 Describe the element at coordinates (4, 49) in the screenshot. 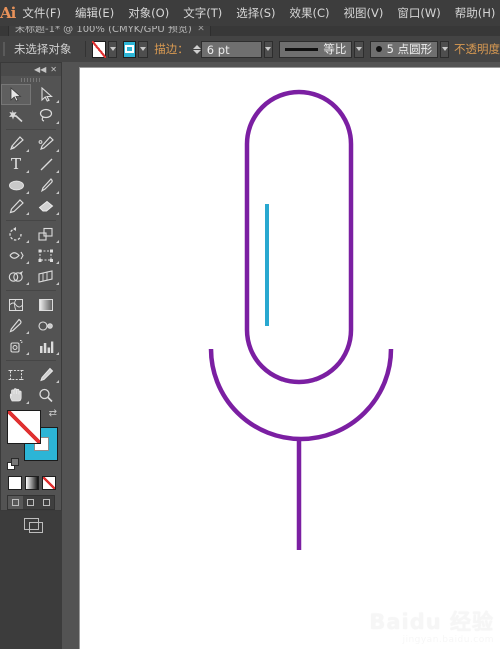

I see `control-bar-grip` at that location.